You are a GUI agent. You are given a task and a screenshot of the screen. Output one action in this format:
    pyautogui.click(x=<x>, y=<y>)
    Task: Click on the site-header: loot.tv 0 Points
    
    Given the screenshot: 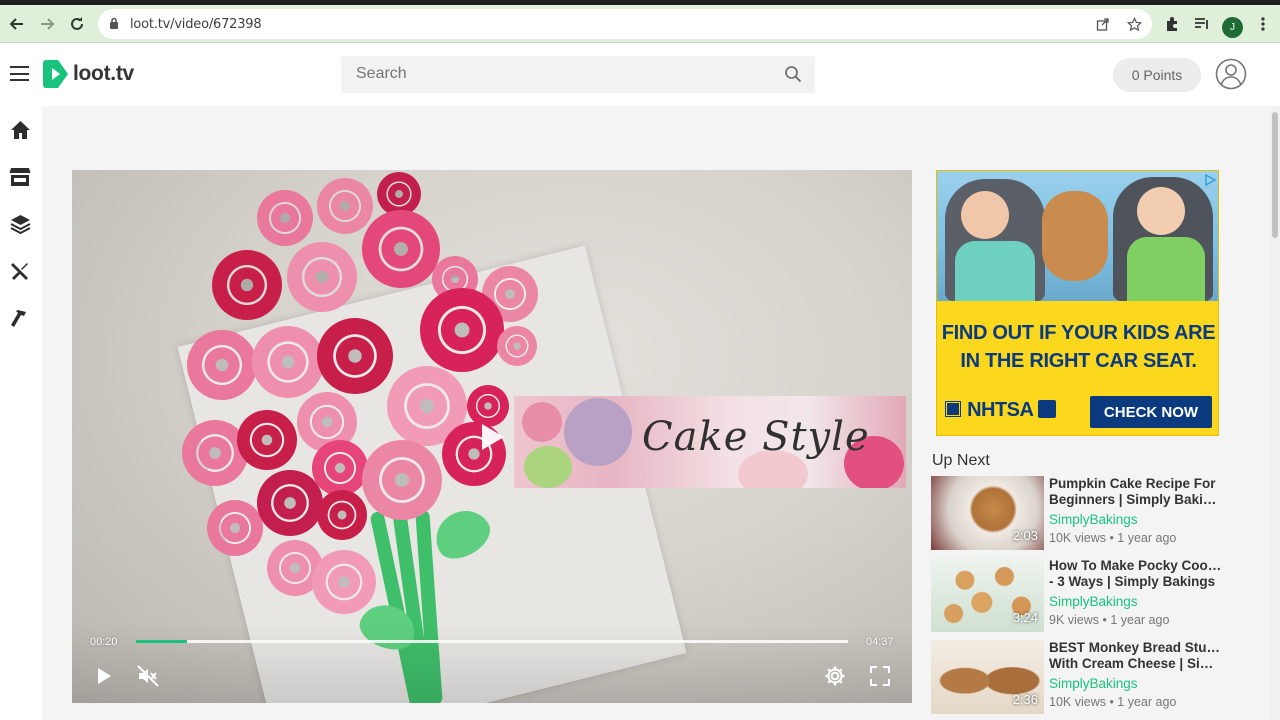 What is the action you would take?
    pyautogui.click(x=640, y=75)
    